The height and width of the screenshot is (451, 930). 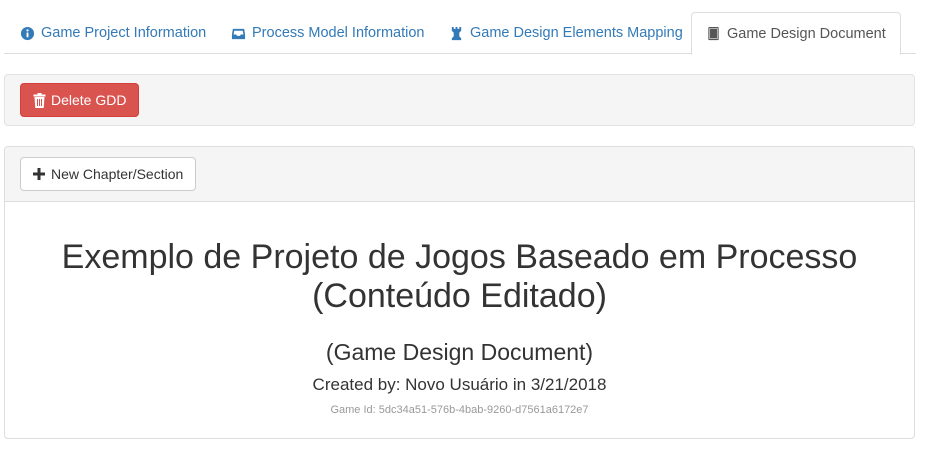 What do you see at coordinates (456, 33) in the screenshot?
I see `chess-rook-icon` at bounding box center [456, 33].